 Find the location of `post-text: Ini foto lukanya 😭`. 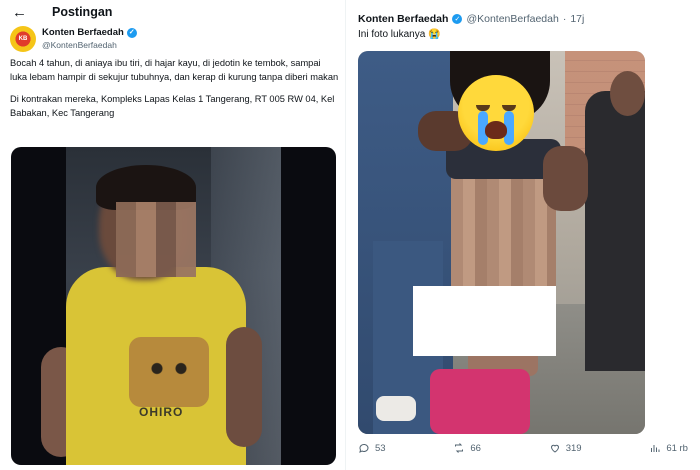

post-text: Ini foto lukanya 😭 is located at coordinates (399, 34).